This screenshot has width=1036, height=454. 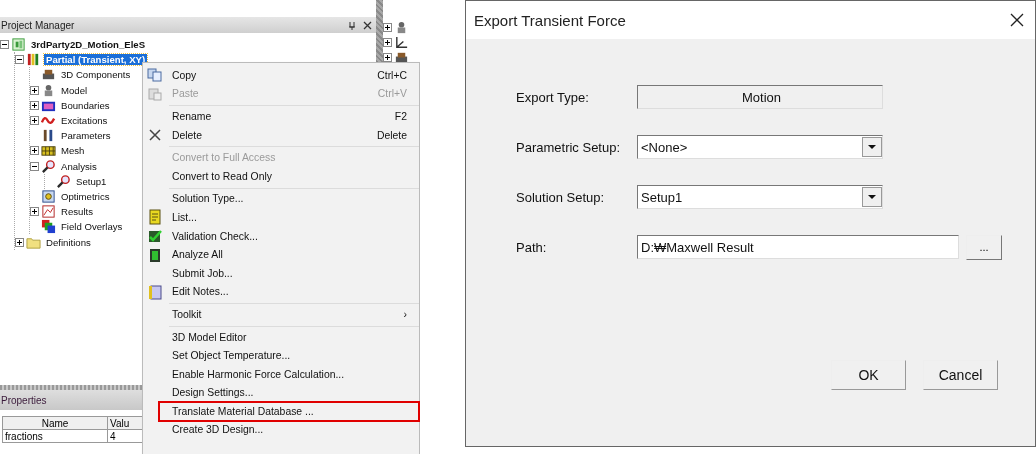 I want to click on tree-item: 3rdParty2D_Motion_EleS, so click(x=88, y=45).